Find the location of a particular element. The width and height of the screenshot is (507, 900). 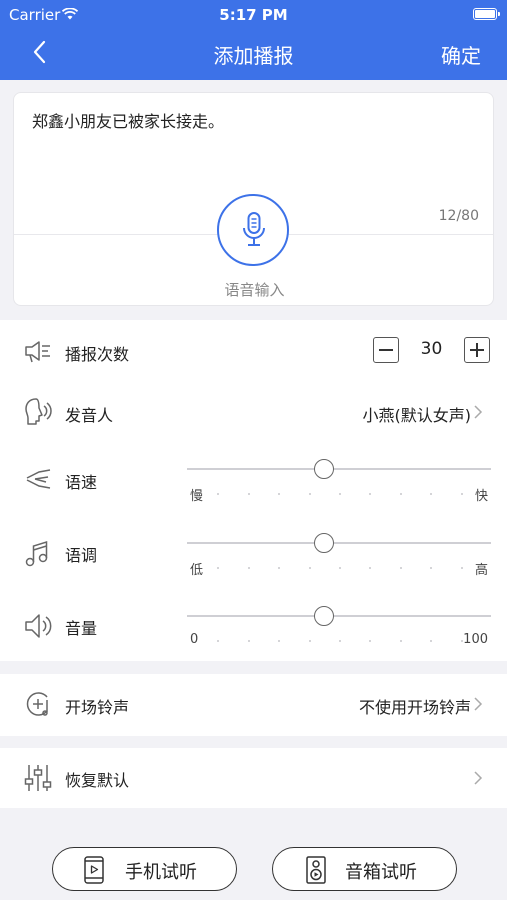

decrement-button is located at coordinates (386, 350).